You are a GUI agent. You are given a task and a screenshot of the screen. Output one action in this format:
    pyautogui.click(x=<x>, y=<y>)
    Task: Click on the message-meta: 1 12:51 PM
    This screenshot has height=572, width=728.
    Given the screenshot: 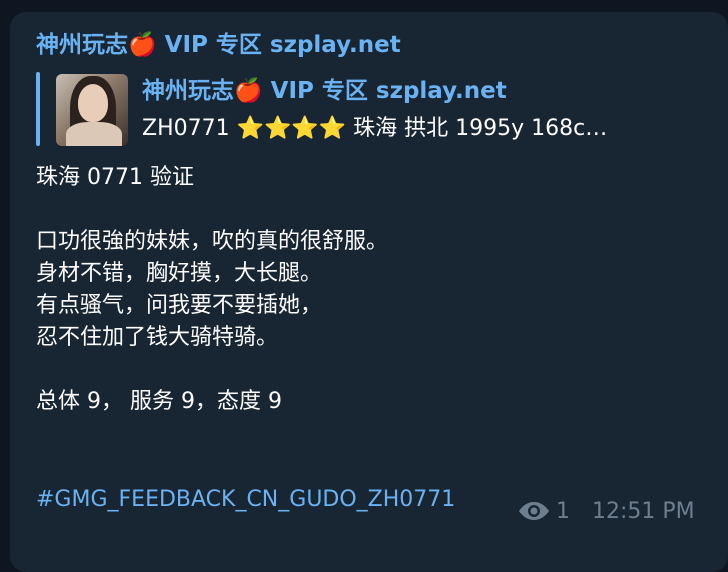 What is the action you would take?
    pyautogui.click(x=606, y=511)
    